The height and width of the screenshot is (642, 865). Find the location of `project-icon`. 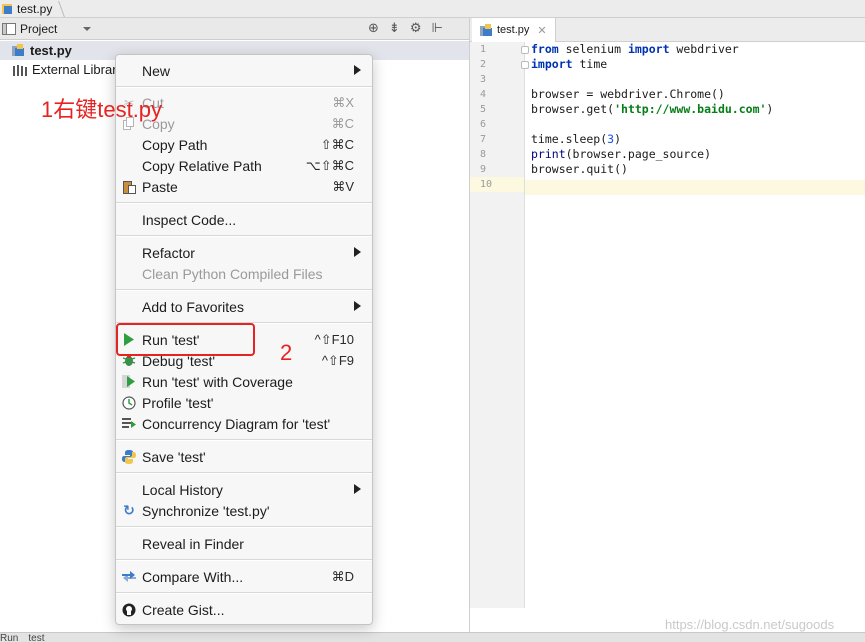

project-icon is located at coordinates (9, 28).